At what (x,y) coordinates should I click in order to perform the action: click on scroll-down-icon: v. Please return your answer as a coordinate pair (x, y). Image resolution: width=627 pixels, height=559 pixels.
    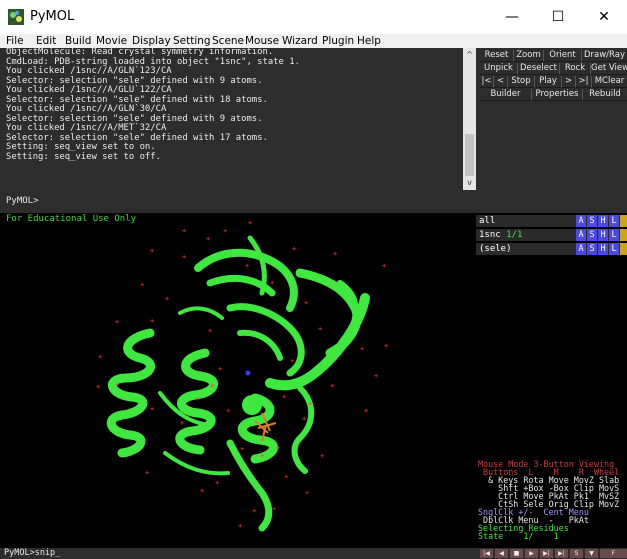
    Looking at the image, I should click on (469, 183).